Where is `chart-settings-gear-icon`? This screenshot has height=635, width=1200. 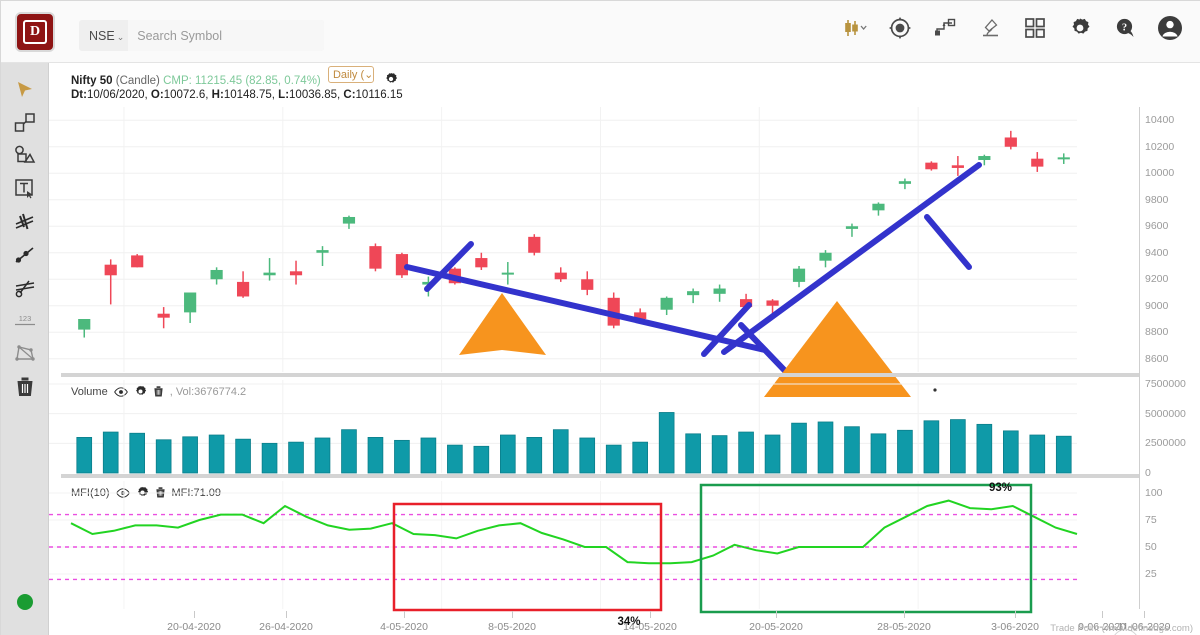 chart-settings-gear-icon is located at coordinates (391, 79).